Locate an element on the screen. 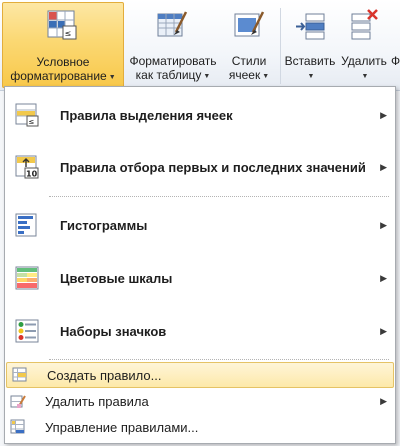 This screenshot has width=400, height=446. conditional-formatting-label: Условное форматирование ▼ is located at coordinates (63, 69).